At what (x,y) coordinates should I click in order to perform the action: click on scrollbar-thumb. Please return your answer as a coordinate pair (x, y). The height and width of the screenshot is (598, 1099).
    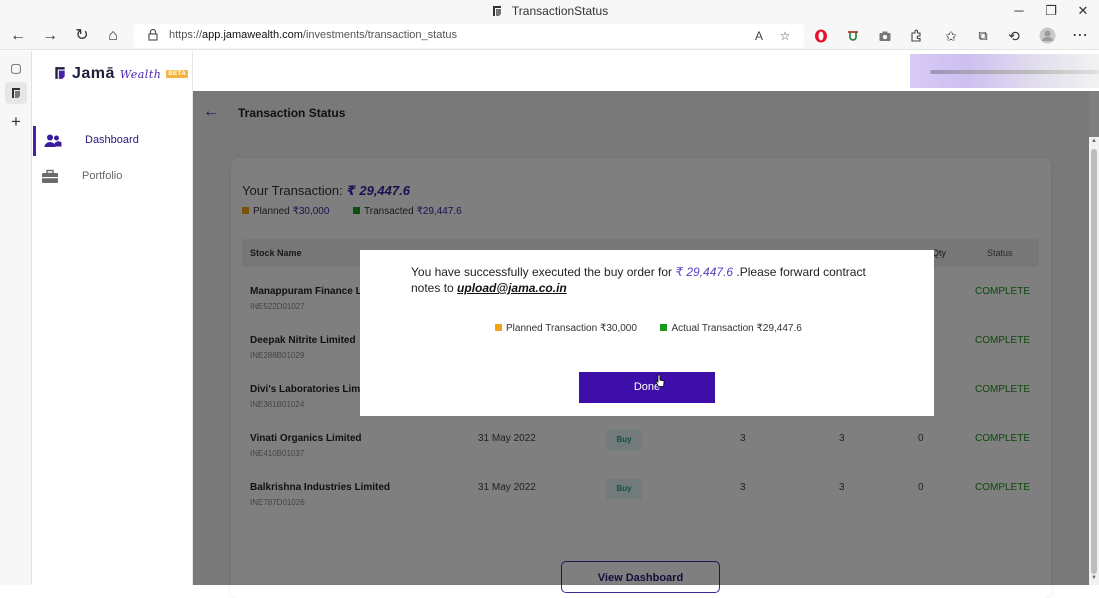
    Looking at the image, I should click on (1094, 361).